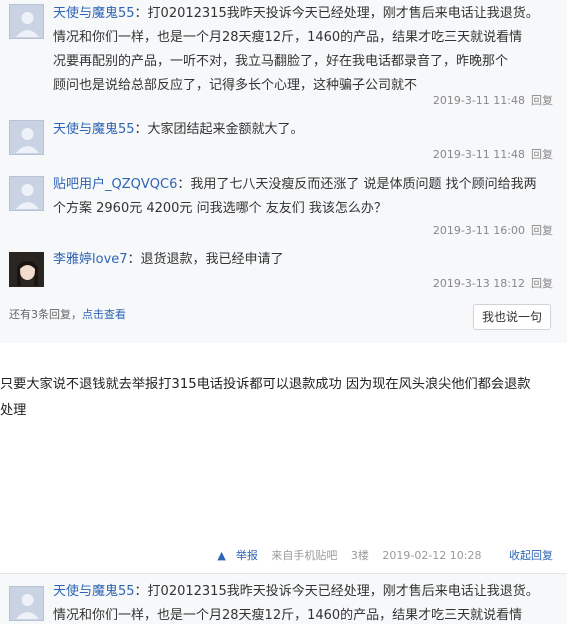  I want to click on reply-text: ：退货退款，我已经申请了, so click(205, 259).